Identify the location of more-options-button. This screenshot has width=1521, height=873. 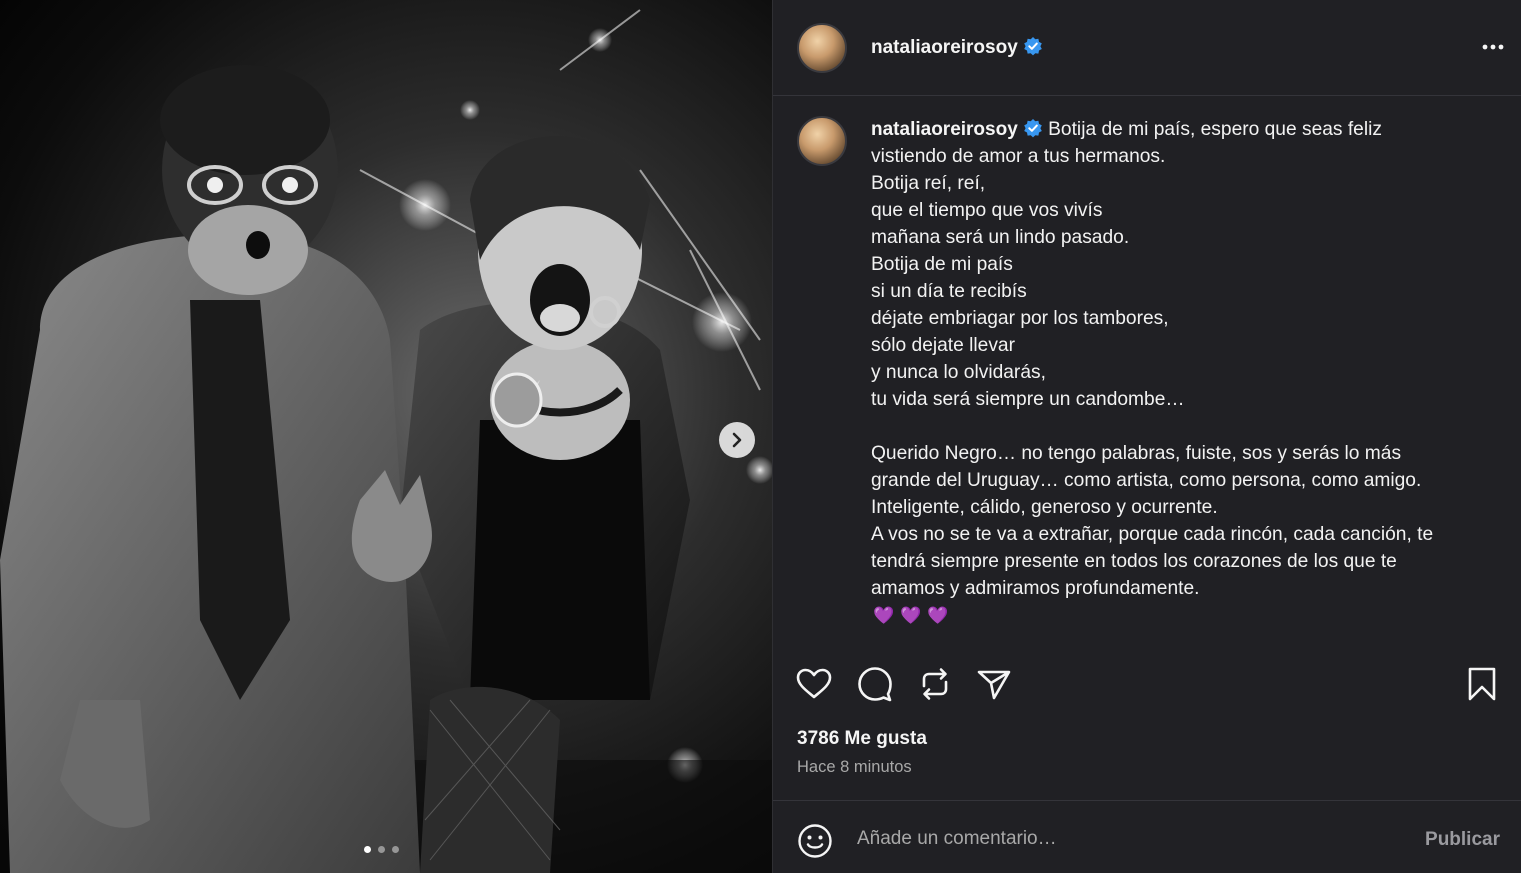
(1493, 49).